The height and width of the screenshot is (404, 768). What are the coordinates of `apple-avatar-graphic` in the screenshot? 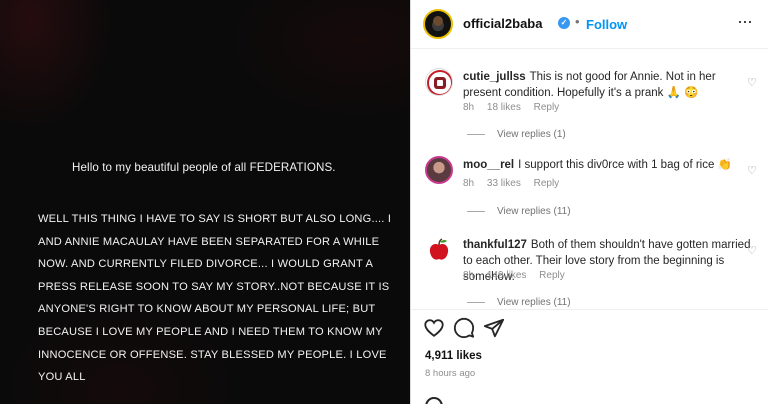 It's located at (439, 249).